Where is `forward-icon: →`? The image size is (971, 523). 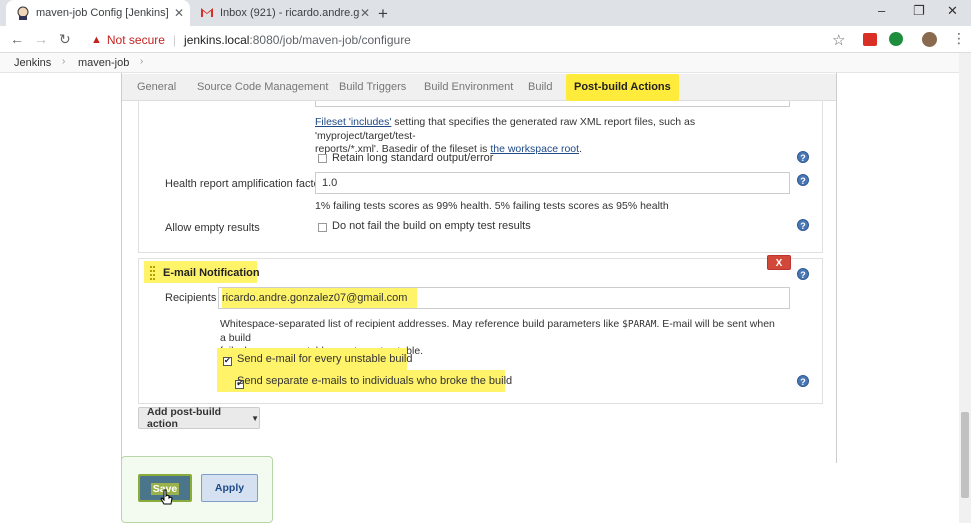
forward-icon: → is located at coordinates (41, 39).